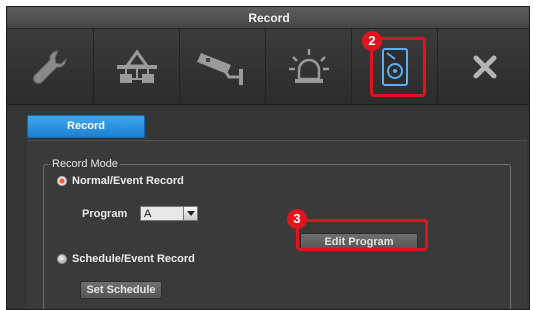  I want to click on toolbar-event-alarm, so click(308, 67).